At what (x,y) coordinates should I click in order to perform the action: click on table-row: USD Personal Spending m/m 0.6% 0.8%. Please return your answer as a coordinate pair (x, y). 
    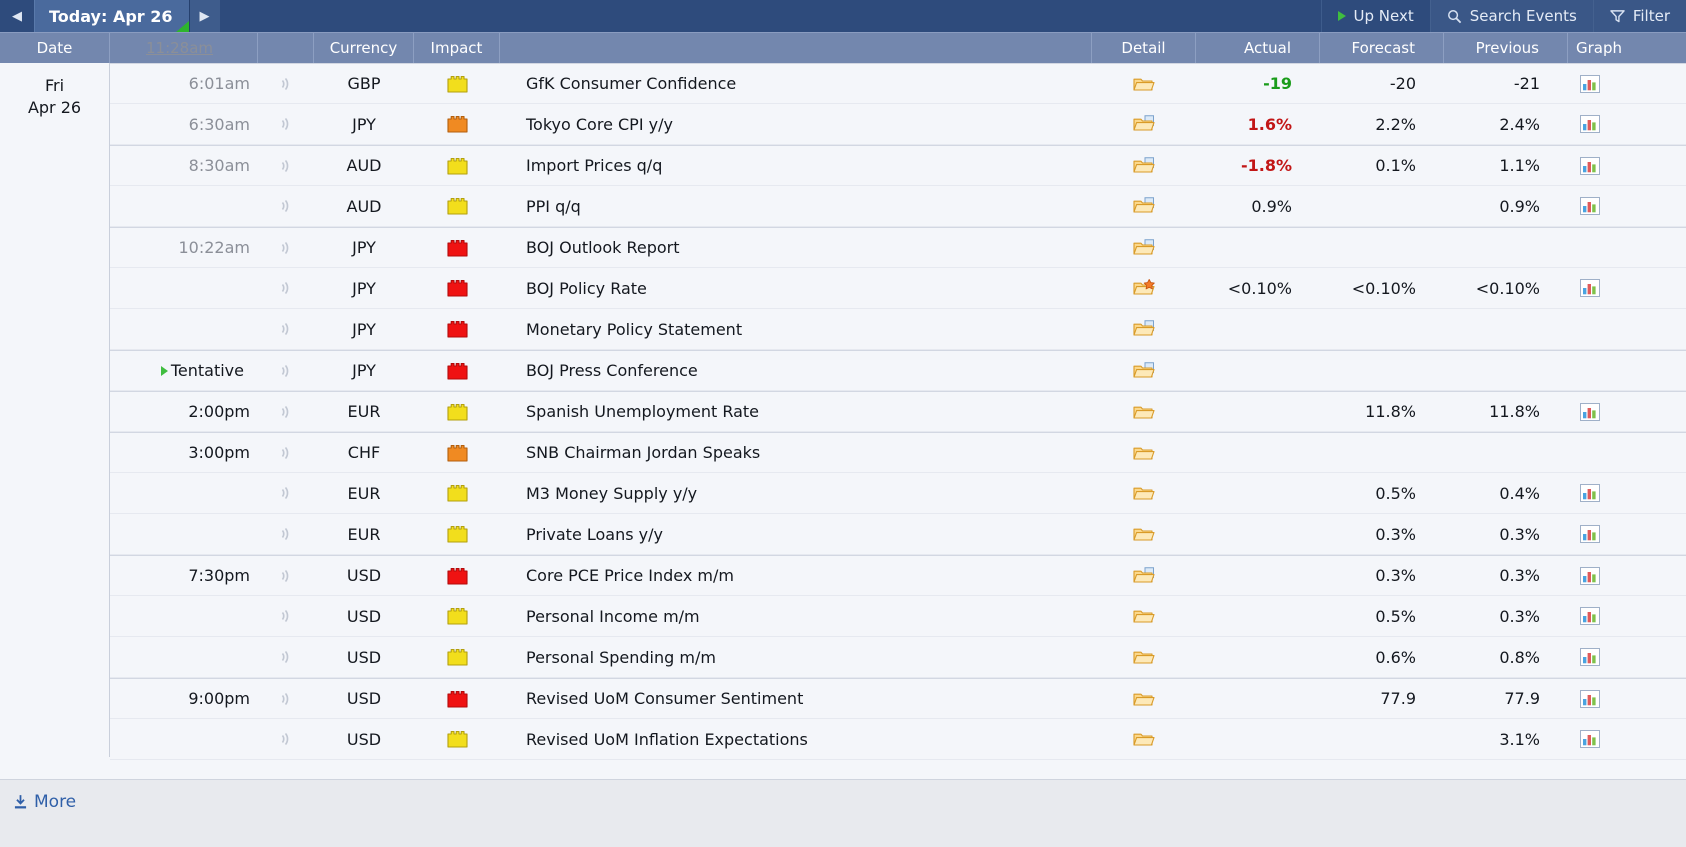
    Looking at the image, I should click on (898, 657).